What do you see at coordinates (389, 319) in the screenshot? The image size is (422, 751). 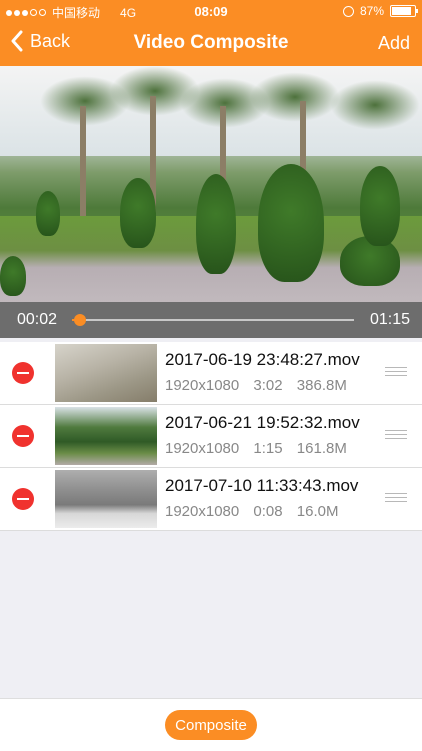 I see `duration: 01:15` at bounding box center [389, 319].